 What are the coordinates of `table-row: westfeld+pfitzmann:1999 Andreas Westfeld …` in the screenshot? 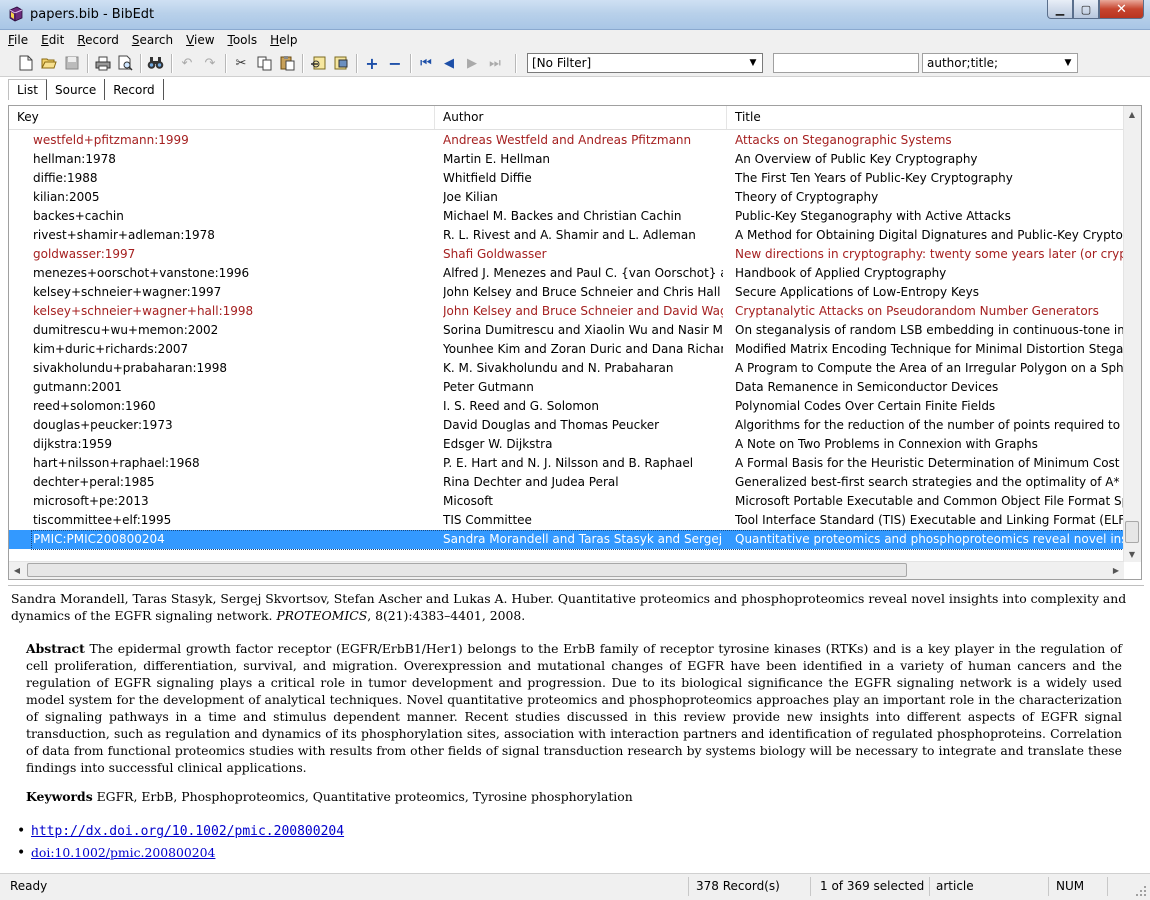 It's located at (566, 140).